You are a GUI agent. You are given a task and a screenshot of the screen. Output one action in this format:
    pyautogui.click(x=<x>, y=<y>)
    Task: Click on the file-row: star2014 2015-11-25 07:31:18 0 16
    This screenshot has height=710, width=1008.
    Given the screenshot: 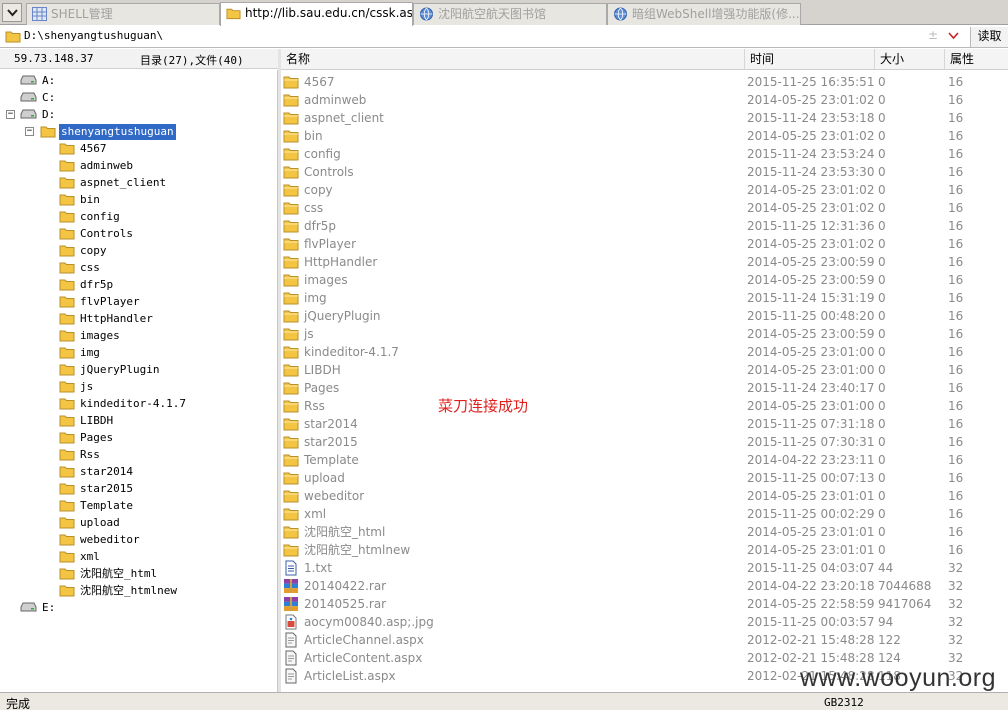 What is the action you would take?
    pyautogui.click(x=644, y=424)
    